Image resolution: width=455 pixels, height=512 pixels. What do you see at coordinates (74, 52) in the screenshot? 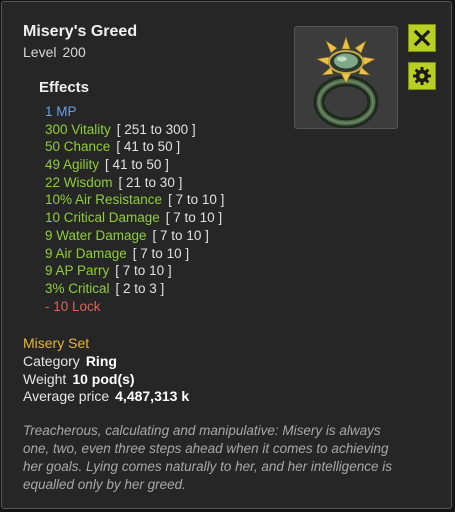
I see `level-value: 200` at bounding box center [74, 52].